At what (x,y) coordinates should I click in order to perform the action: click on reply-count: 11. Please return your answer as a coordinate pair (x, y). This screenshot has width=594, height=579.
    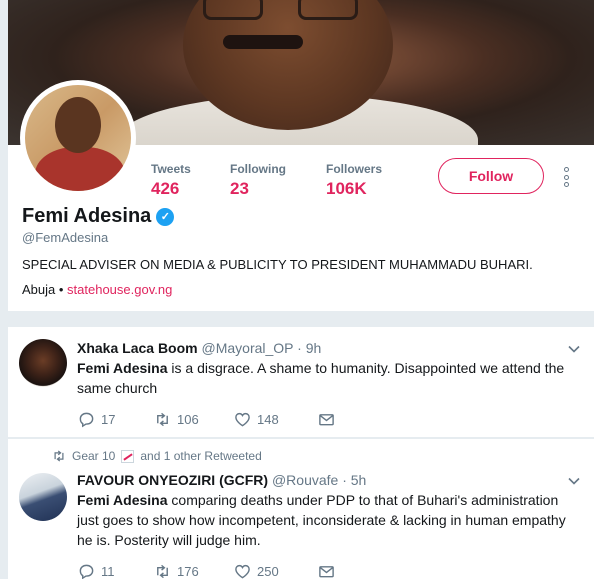
    Looking at the image, I should click on (108, 571).